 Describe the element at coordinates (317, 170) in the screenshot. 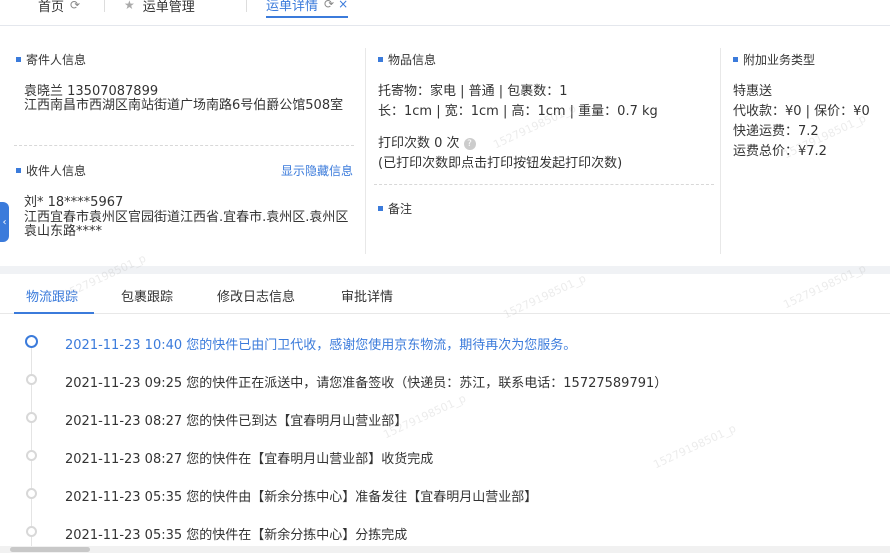

I see `show-hidden-info-link: 显示隐藏信息` at that location.